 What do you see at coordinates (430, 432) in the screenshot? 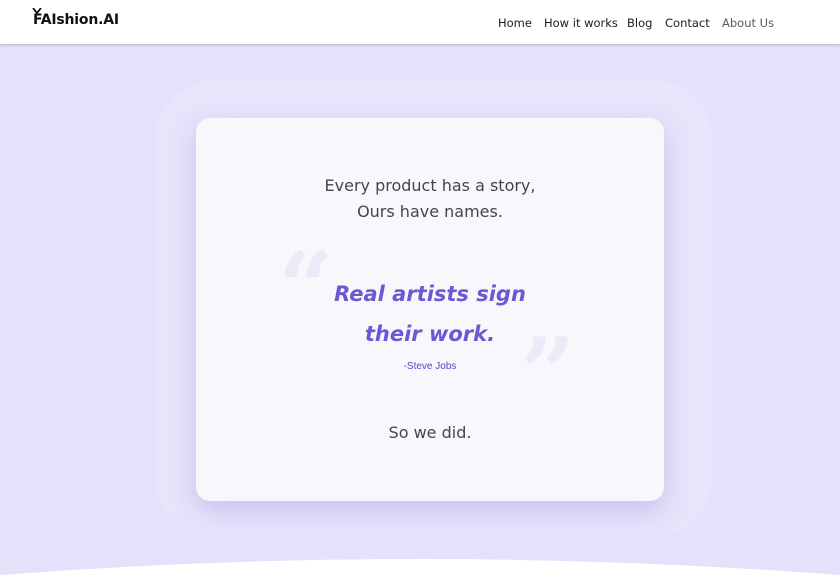
I see `story-outro: So we did.` at bounding box center [430, 432].